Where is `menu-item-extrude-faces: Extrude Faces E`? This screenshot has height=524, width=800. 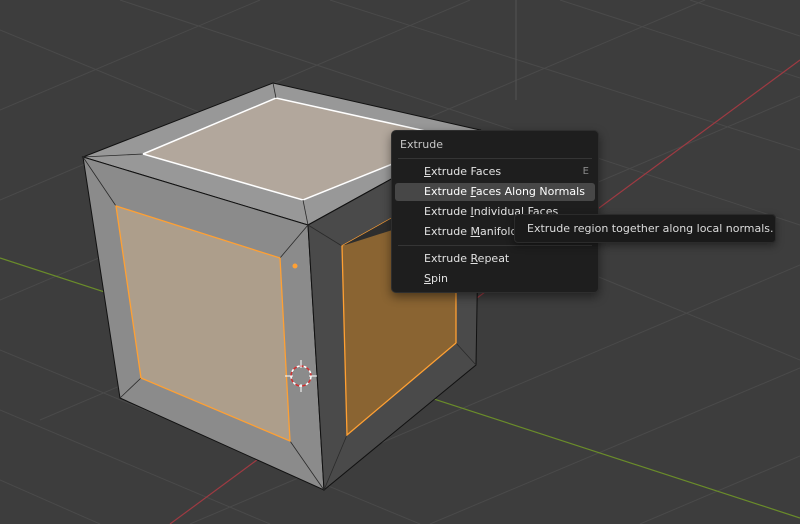
menu-item-extrude-faces: Extrude Faces E is located at coordinates (495, 172).